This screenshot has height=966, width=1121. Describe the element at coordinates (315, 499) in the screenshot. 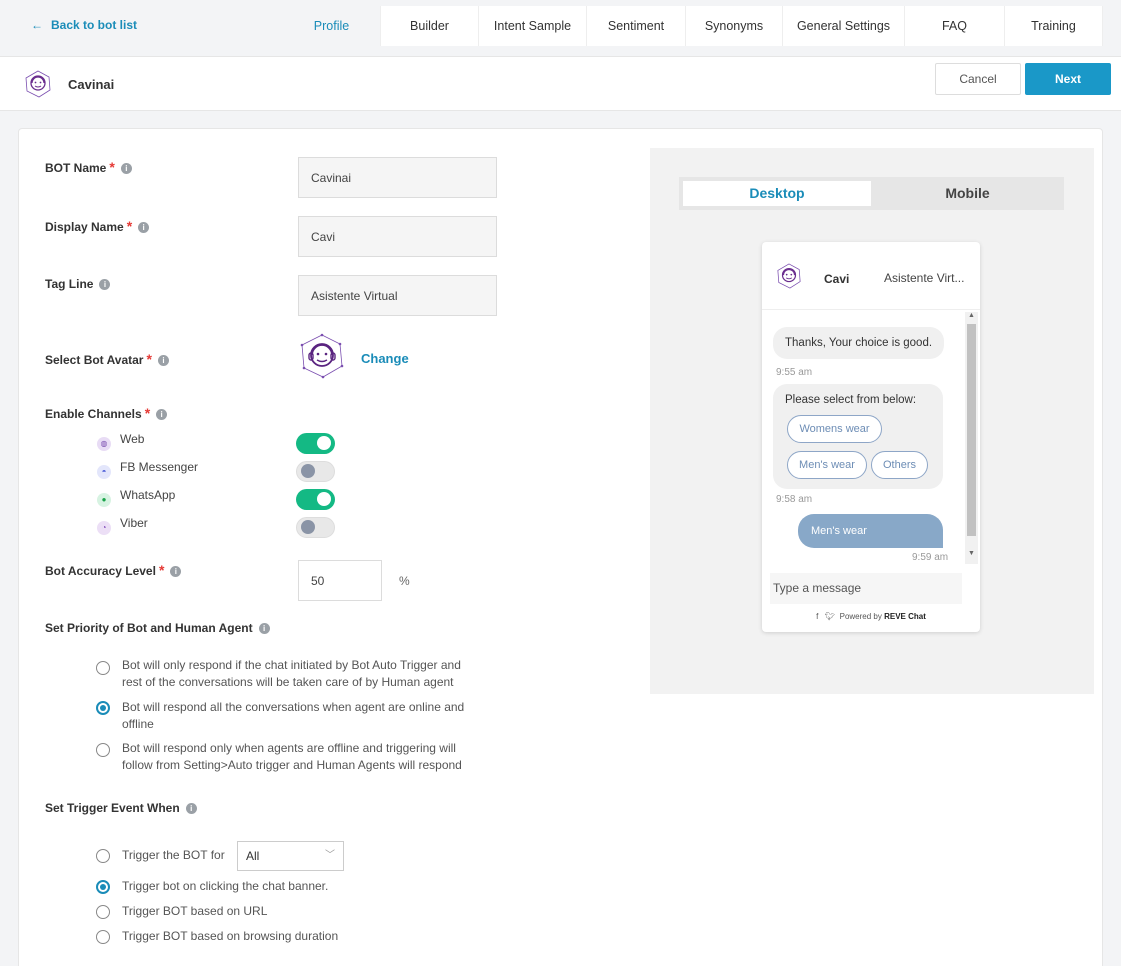

I see `whatsapp-toggle` at that location.